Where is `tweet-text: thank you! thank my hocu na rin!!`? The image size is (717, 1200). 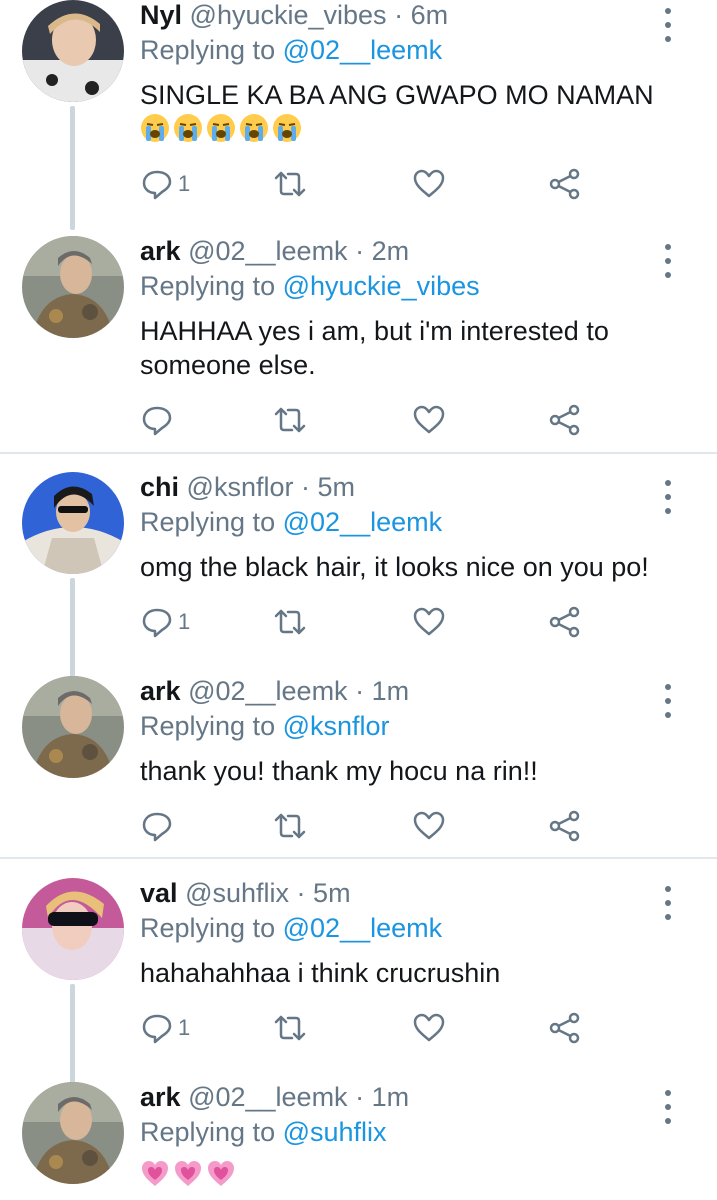 tweet-text: thank you! thank my hocu na rin!! is located at coordinates (339, 771).